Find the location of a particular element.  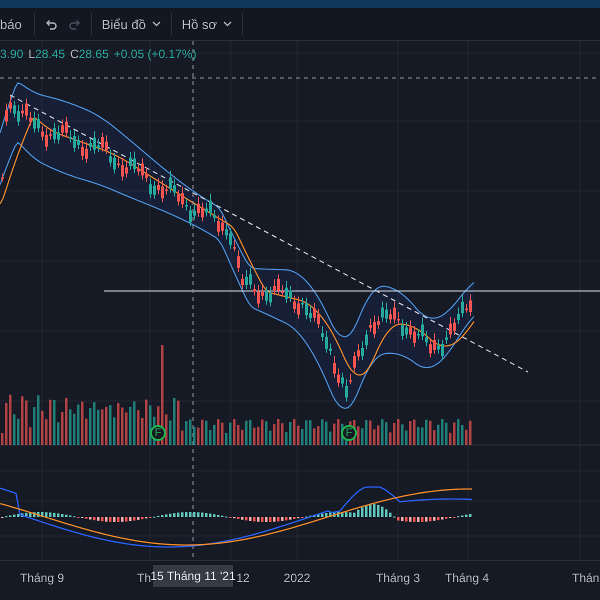

legend-value: 3.90 is located at coordinates (12, 54).